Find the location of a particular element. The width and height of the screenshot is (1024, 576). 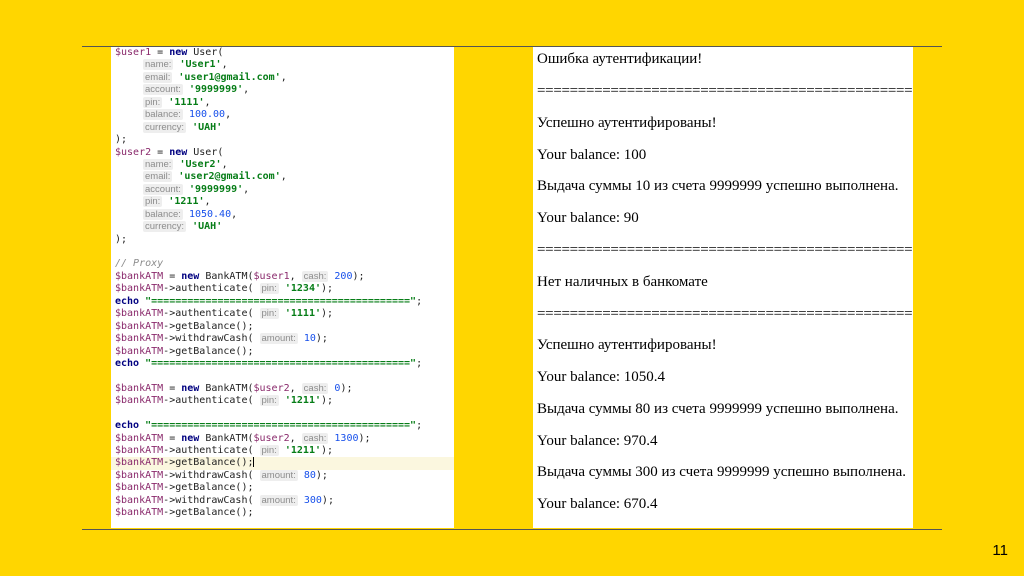

code-line-13: pin: '1211', is located at coordinates (177, 202).